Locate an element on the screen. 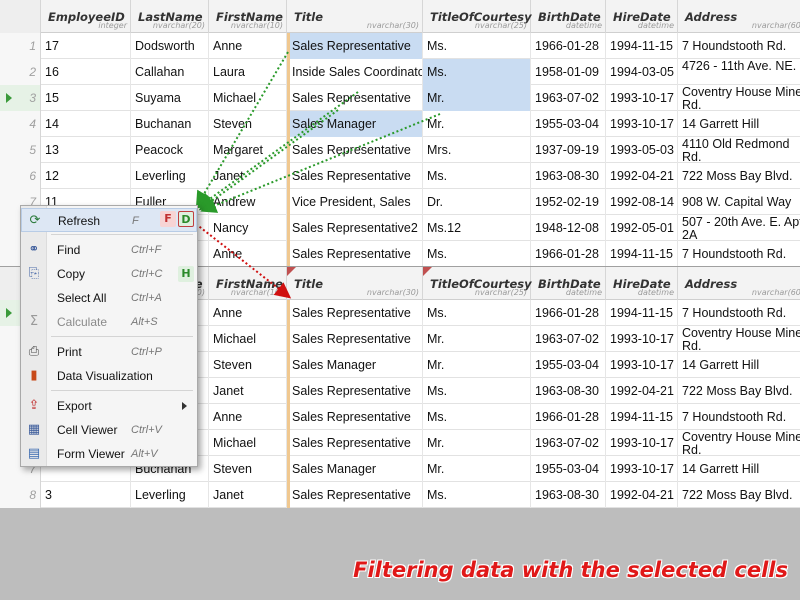 The height and width of the screenshot is (600, 800). row-number: 8 is located at coordinates (20, 495).